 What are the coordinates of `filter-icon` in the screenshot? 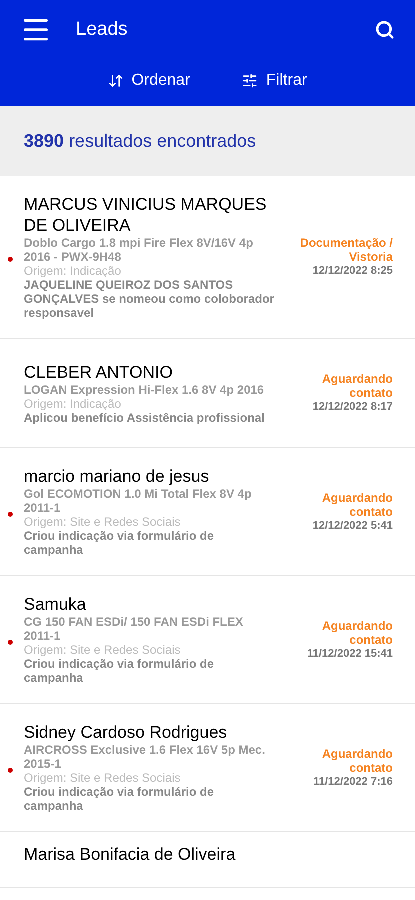 It's located at (250, 81).